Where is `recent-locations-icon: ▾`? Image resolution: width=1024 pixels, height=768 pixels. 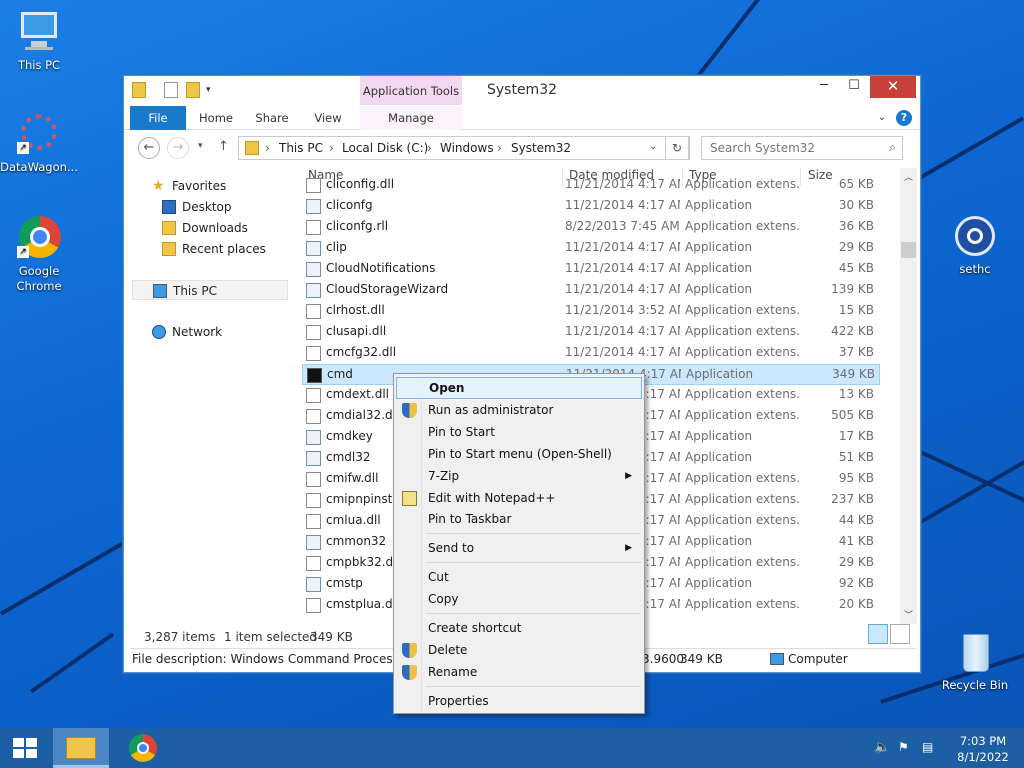 recent-locations-icon: ▾ is located at coordinates (200, 146).